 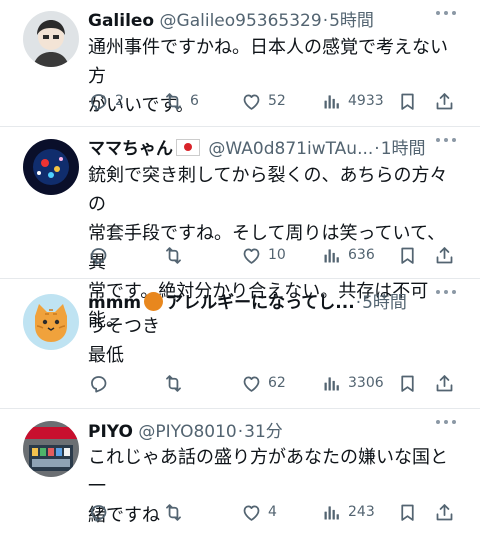 What do you see at coordinates (194, 101) in the screenshot?
I see `retweet-count: 6` at bounding box center [194, 101].